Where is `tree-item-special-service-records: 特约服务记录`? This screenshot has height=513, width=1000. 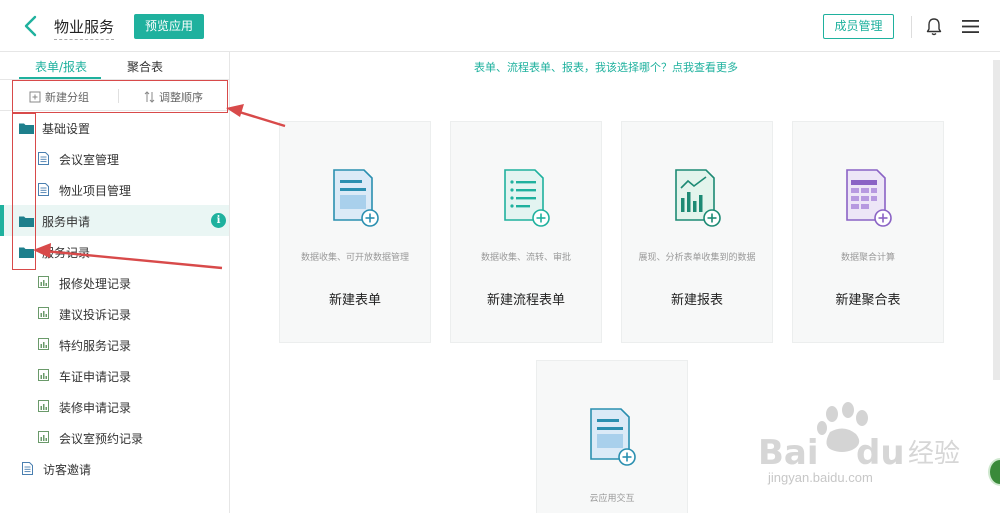 tree-item-special-service-records: 特约服务记录 is located at coordinates (114, 344).